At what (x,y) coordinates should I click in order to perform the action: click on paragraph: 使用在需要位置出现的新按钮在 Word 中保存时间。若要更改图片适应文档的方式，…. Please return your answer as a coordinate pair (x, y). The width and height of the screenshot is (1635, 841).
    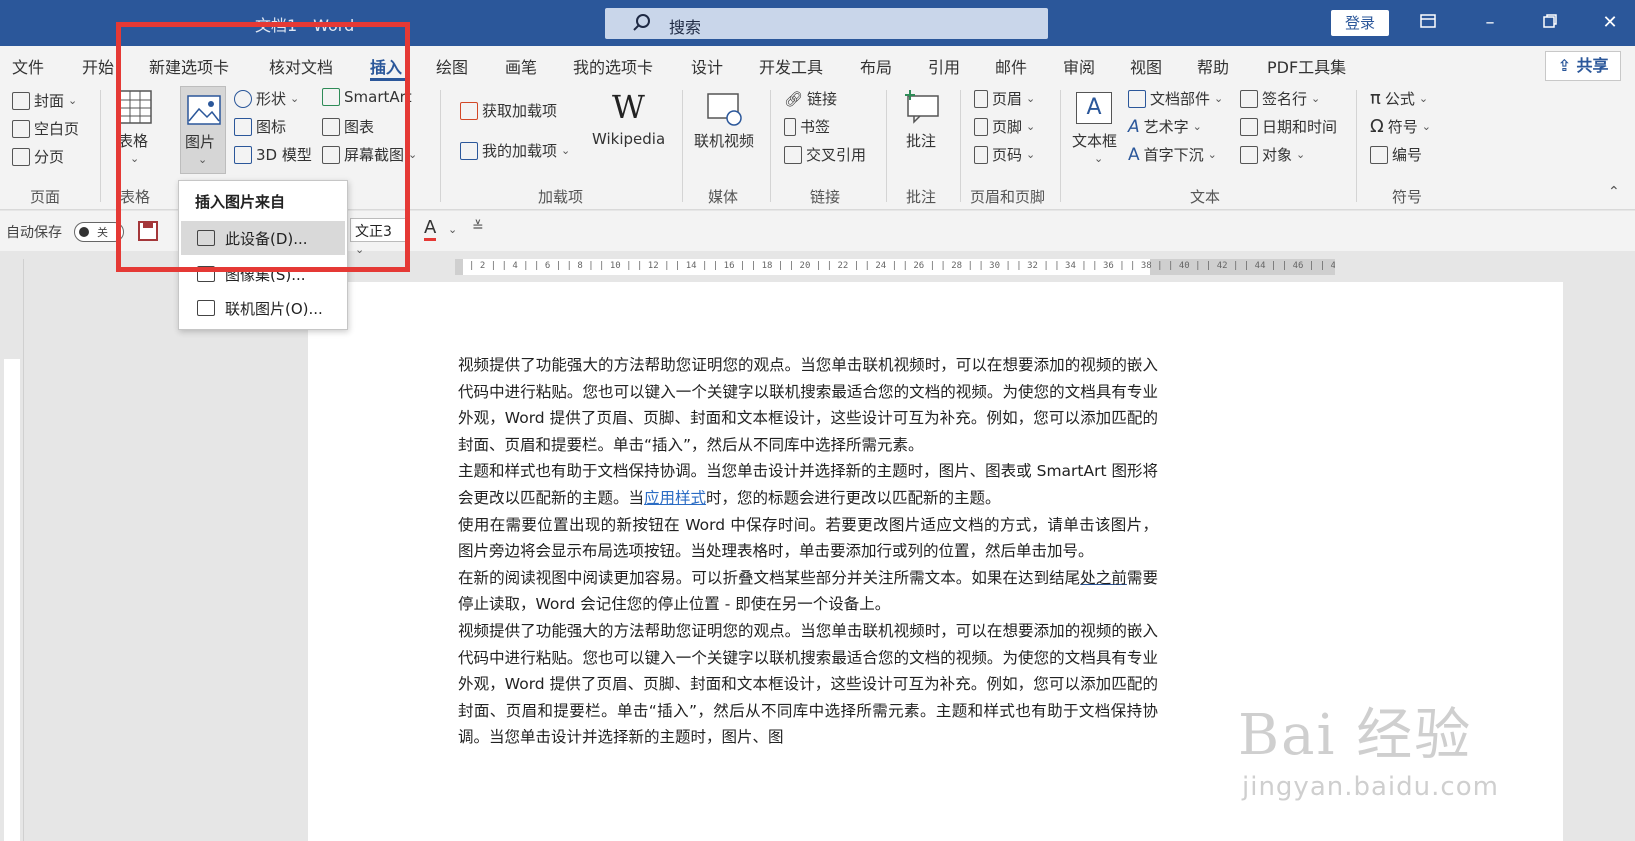
    Looking at the image, I should click on (808, 538).